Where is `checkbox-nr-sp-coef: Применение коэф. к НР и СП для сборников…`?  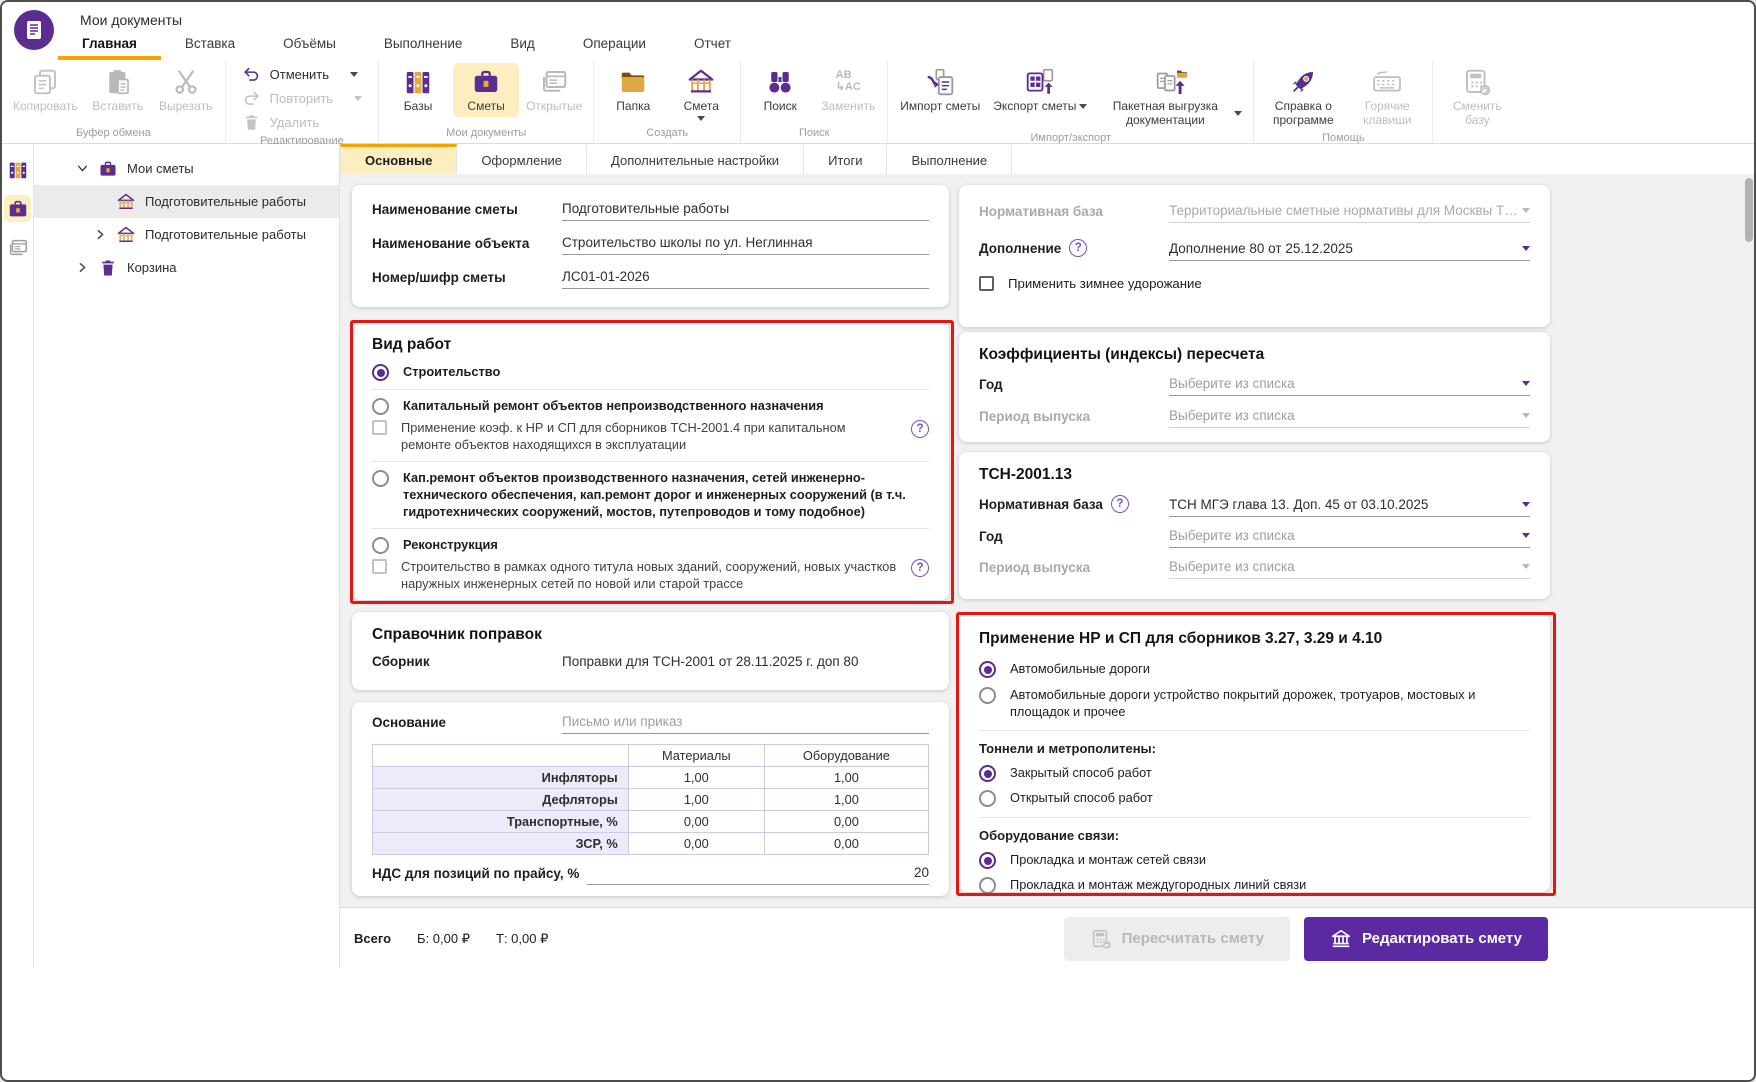 checkbox-nr-sp-coef: Применение коэф. к НР и СП для сборников… is located at coordinates (650, 436).